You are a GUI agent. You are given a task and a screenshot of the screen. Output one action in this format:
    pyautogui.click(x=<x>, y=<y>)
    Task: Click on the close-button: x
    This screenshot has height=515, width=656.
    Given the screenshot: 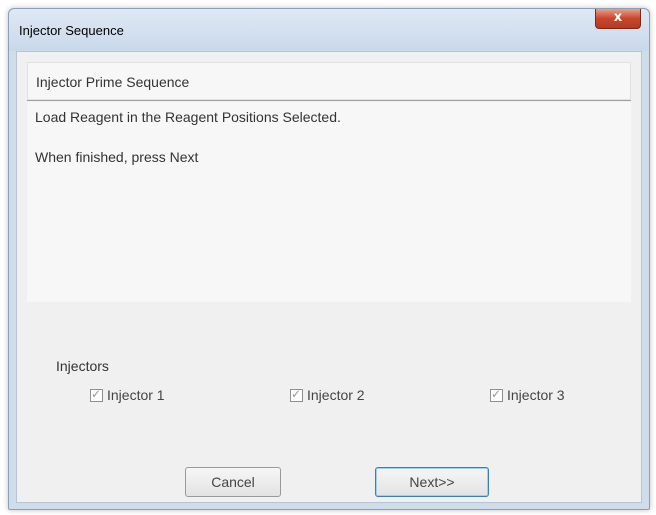 What is the action you would take?
    pyautogui.click(x=618, y=19)
    